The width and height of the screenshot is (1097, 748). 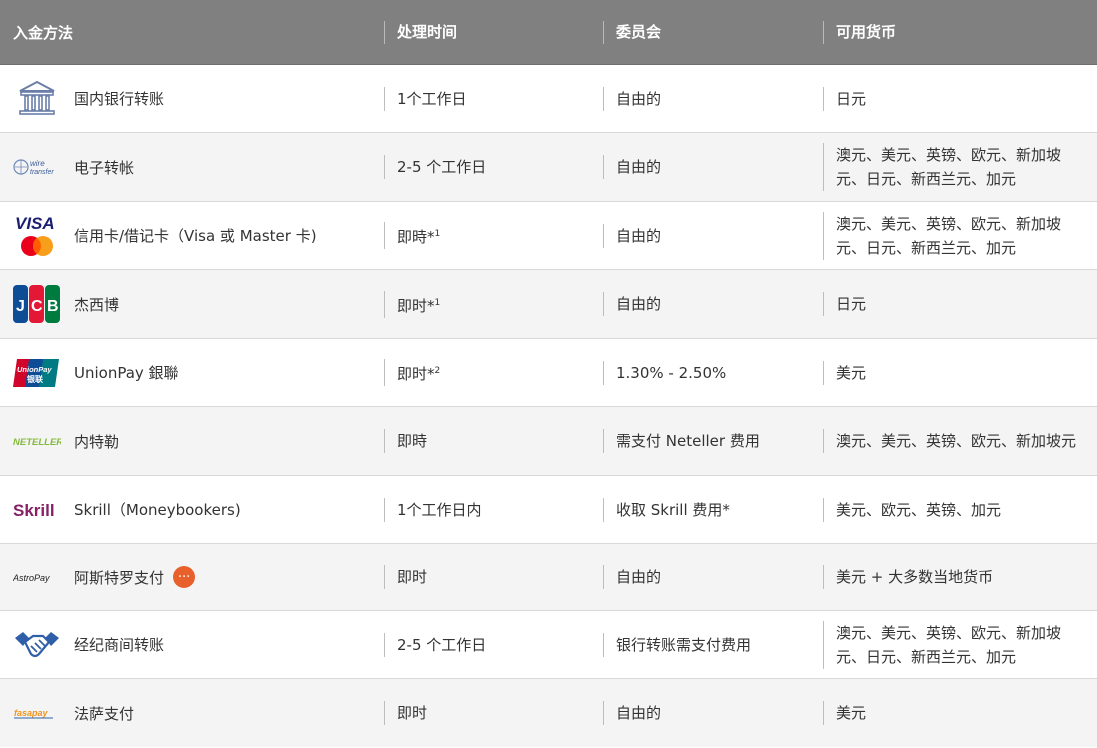 What do you see at coordinates (104, 167) in the screenshot?
I see `method-name: 电子转帐` at bounding box center [104, 167].